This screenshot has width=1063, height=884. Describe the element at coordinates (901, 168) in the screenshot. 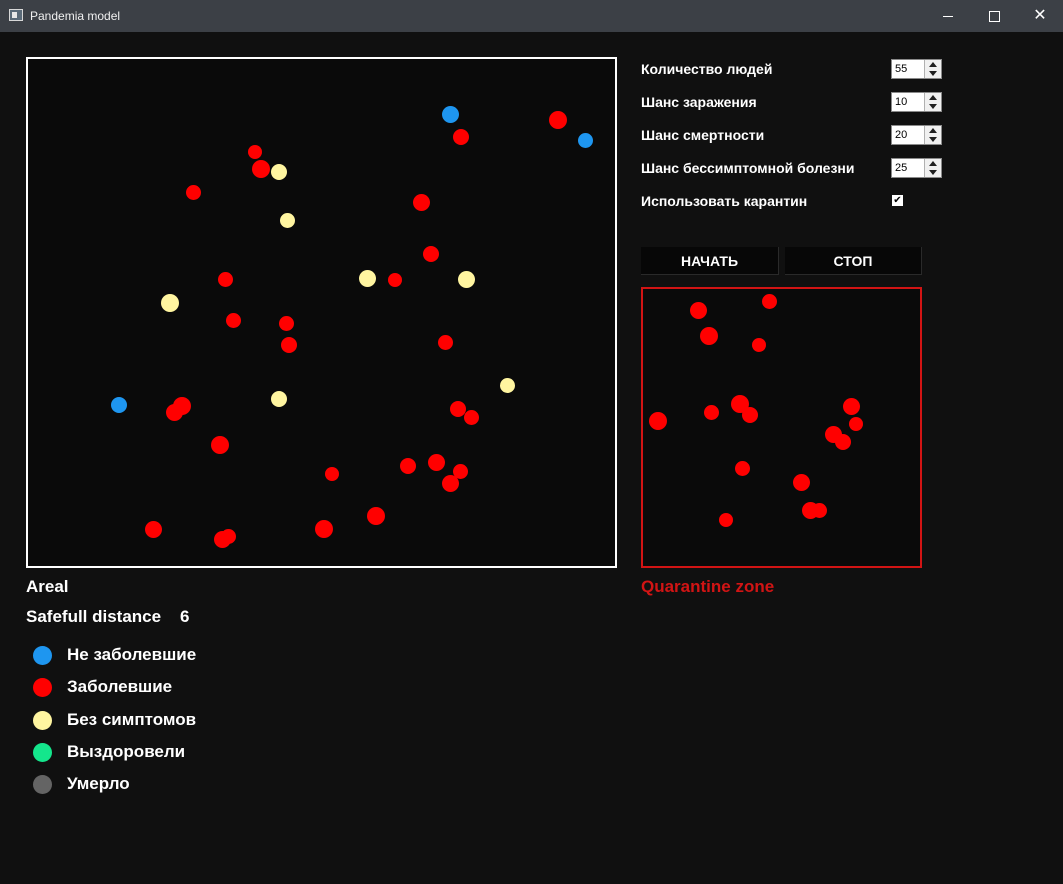

I see `asymptomatic-chance-value: 25` at that location.